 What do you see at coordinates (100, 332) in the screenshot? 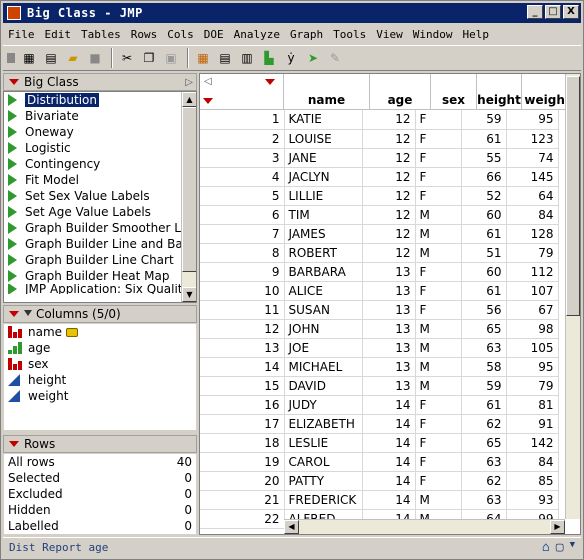
I see `column-item-name: name` at bounding box center [100, 332].